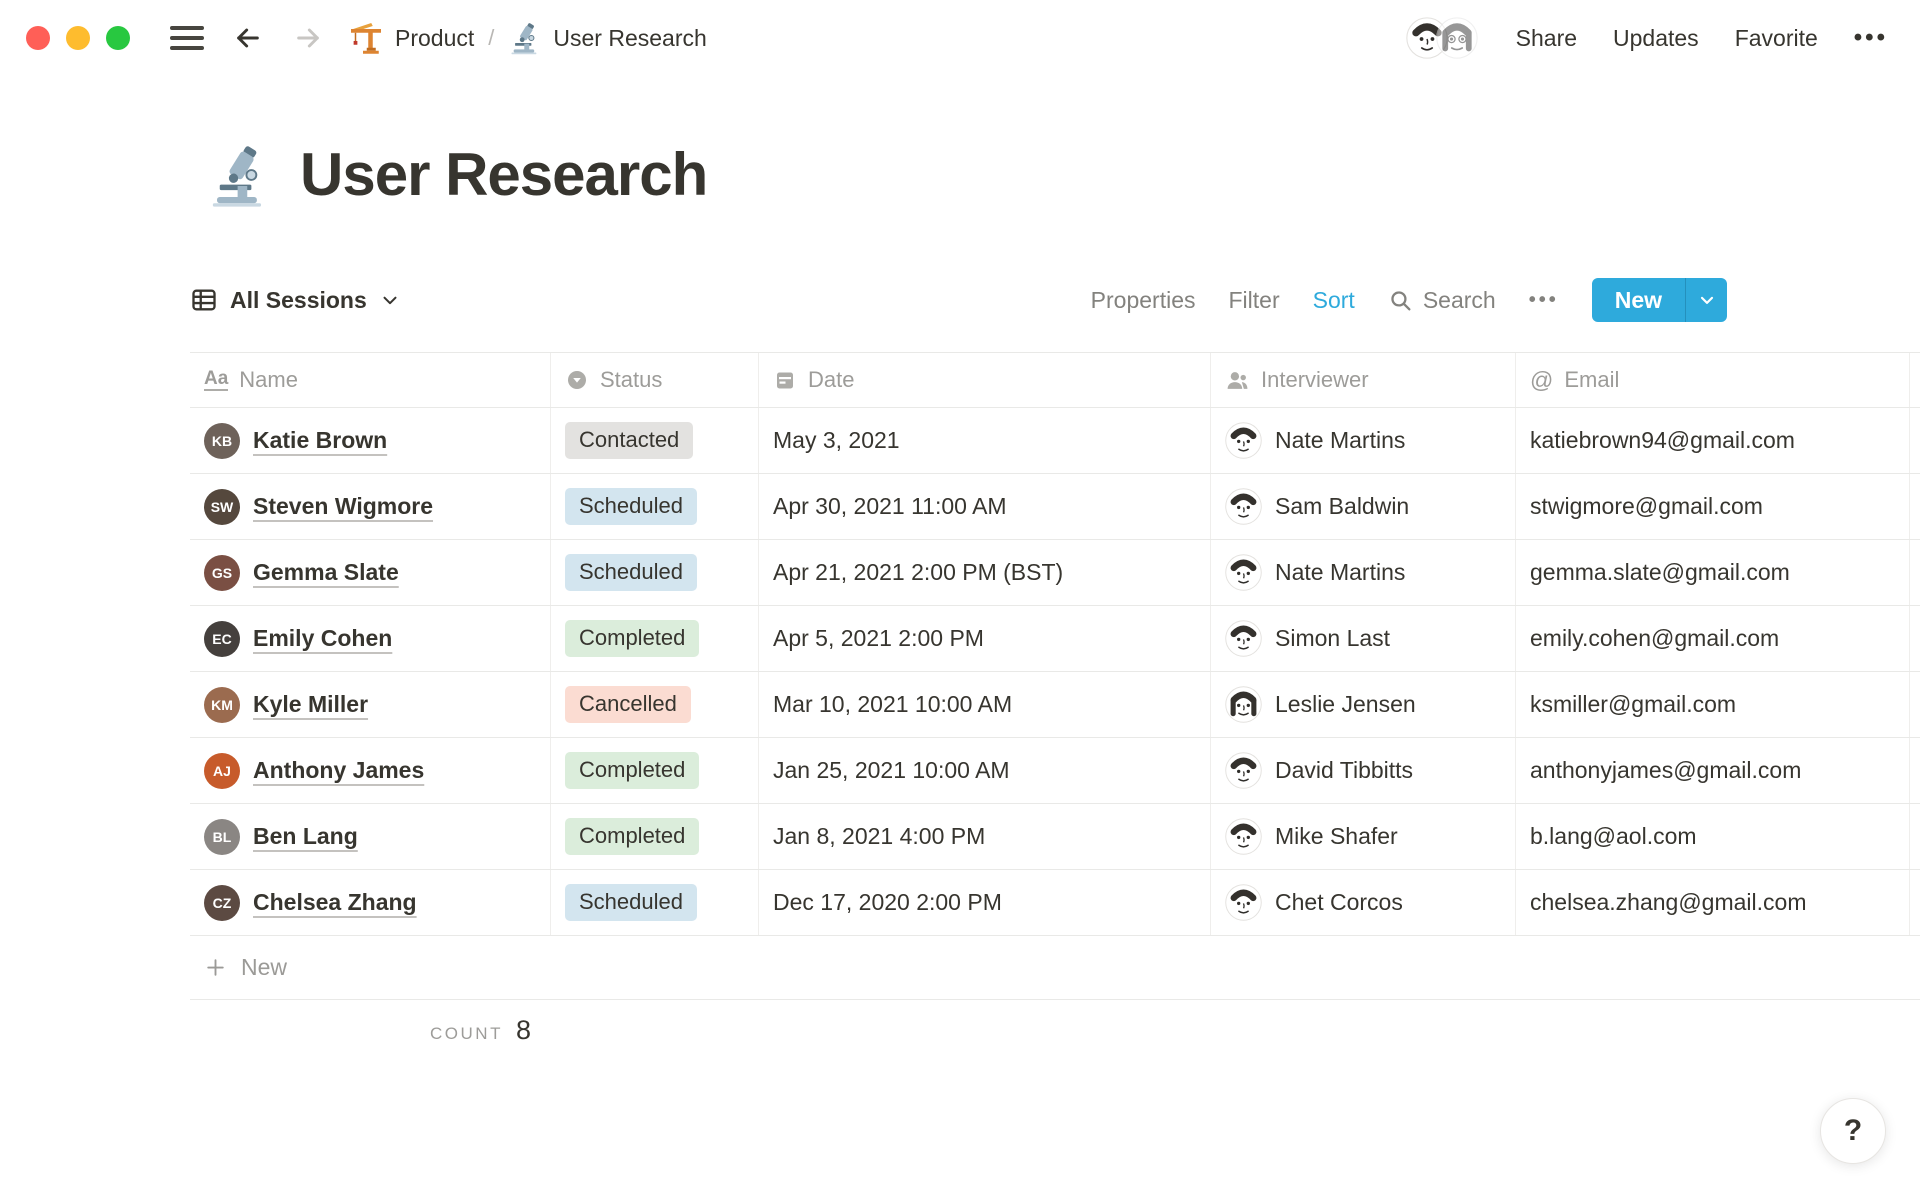 The image size is (1920, 1200). Describe the element at coordinates (335, 902) in the screenshot. I see `person-name-link: Chelsea Zhang` at that location.